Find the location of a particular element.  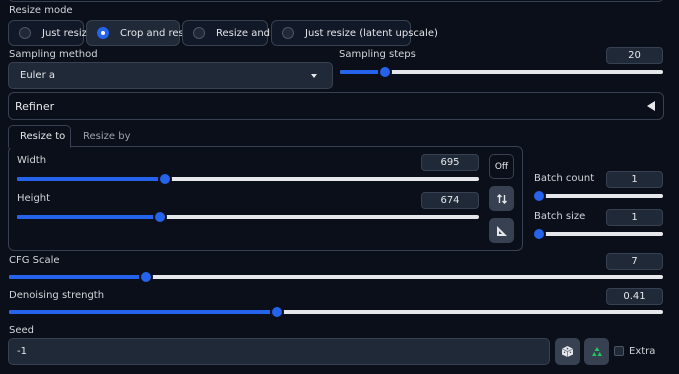

triangle-left-icon is located at coordinates (651, 106).